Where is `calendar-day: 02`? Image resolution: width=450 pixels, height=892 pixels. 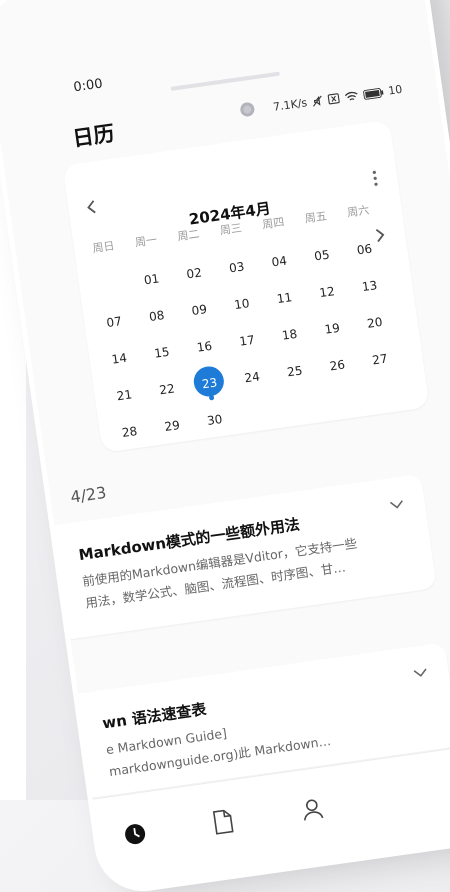 calendar-day: 02 is located at coordinates (194, 274).